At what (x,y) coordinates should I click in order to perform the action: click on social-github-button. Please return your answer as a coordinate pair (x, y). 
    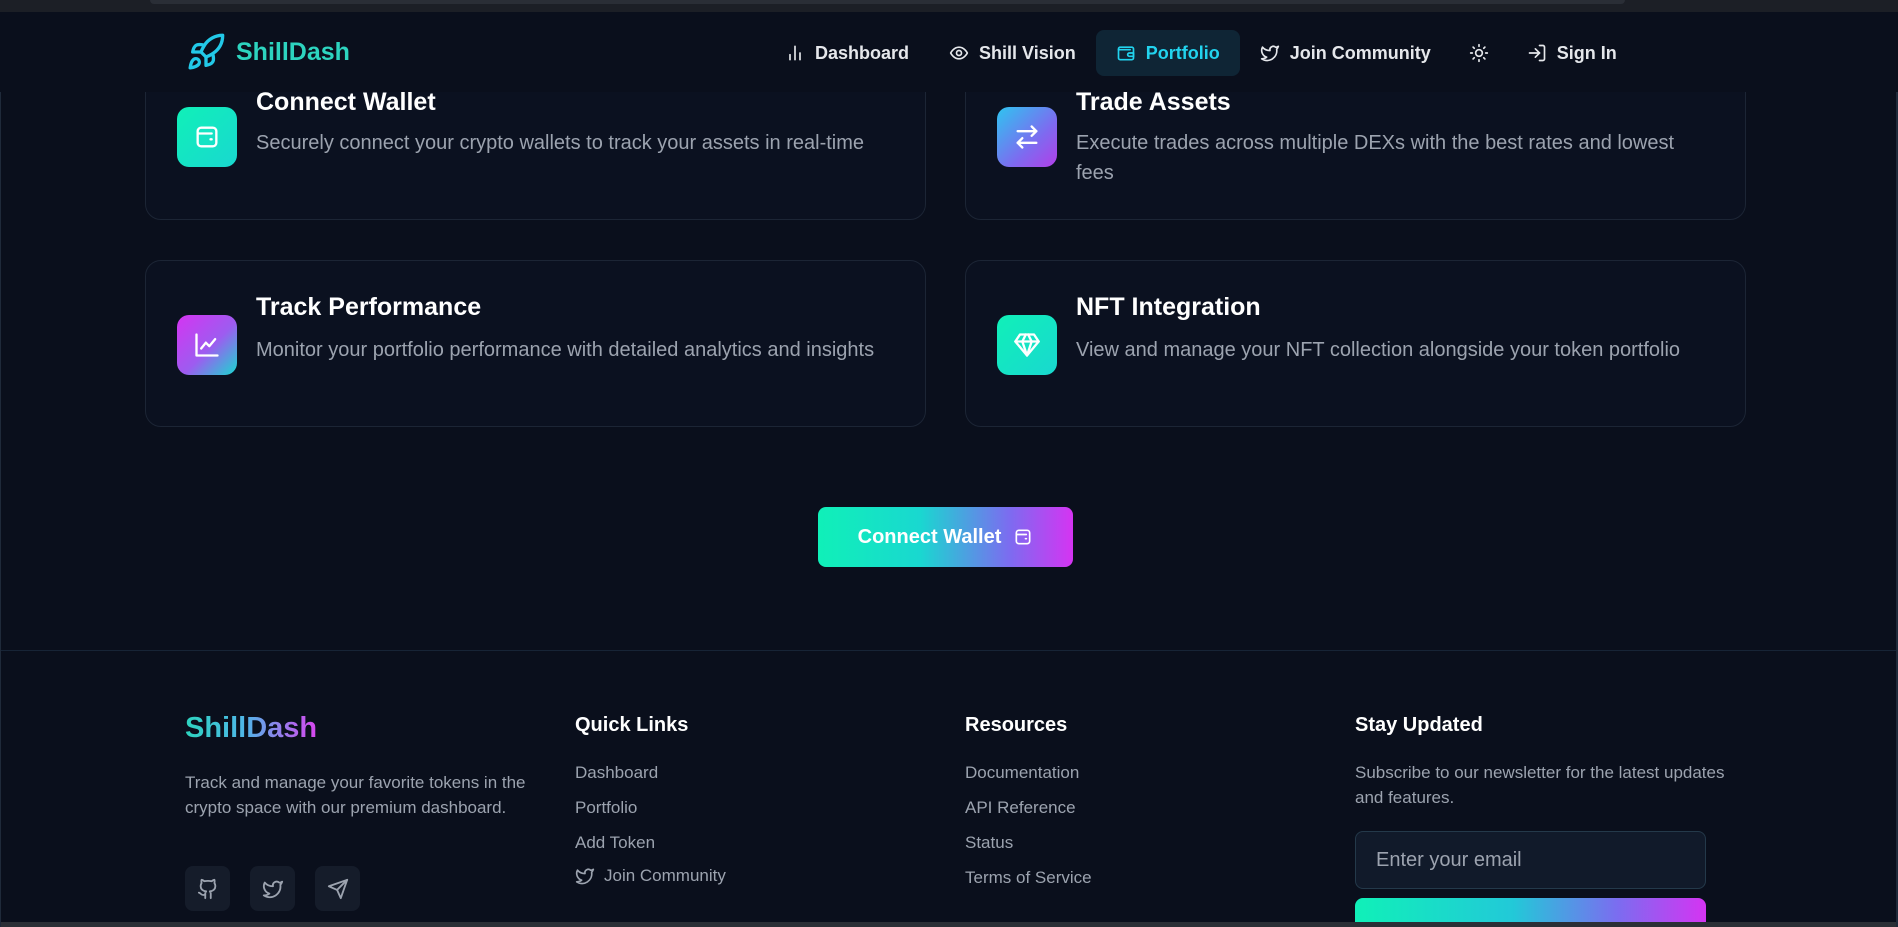
    Looking at the image, I should click on (207, 888).